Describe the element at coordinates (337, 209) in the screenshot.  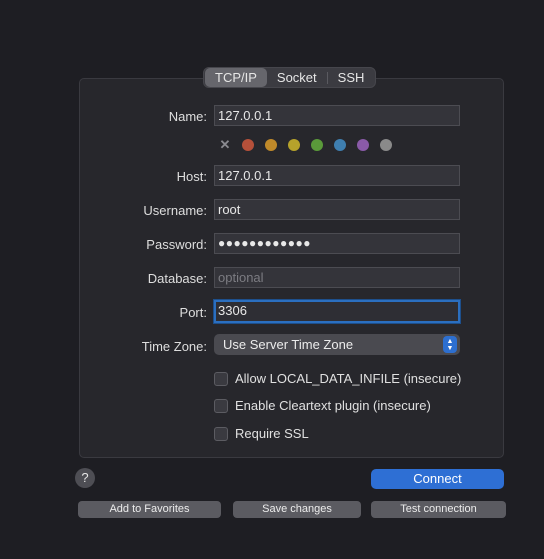
I see `username-field: root` at that location.